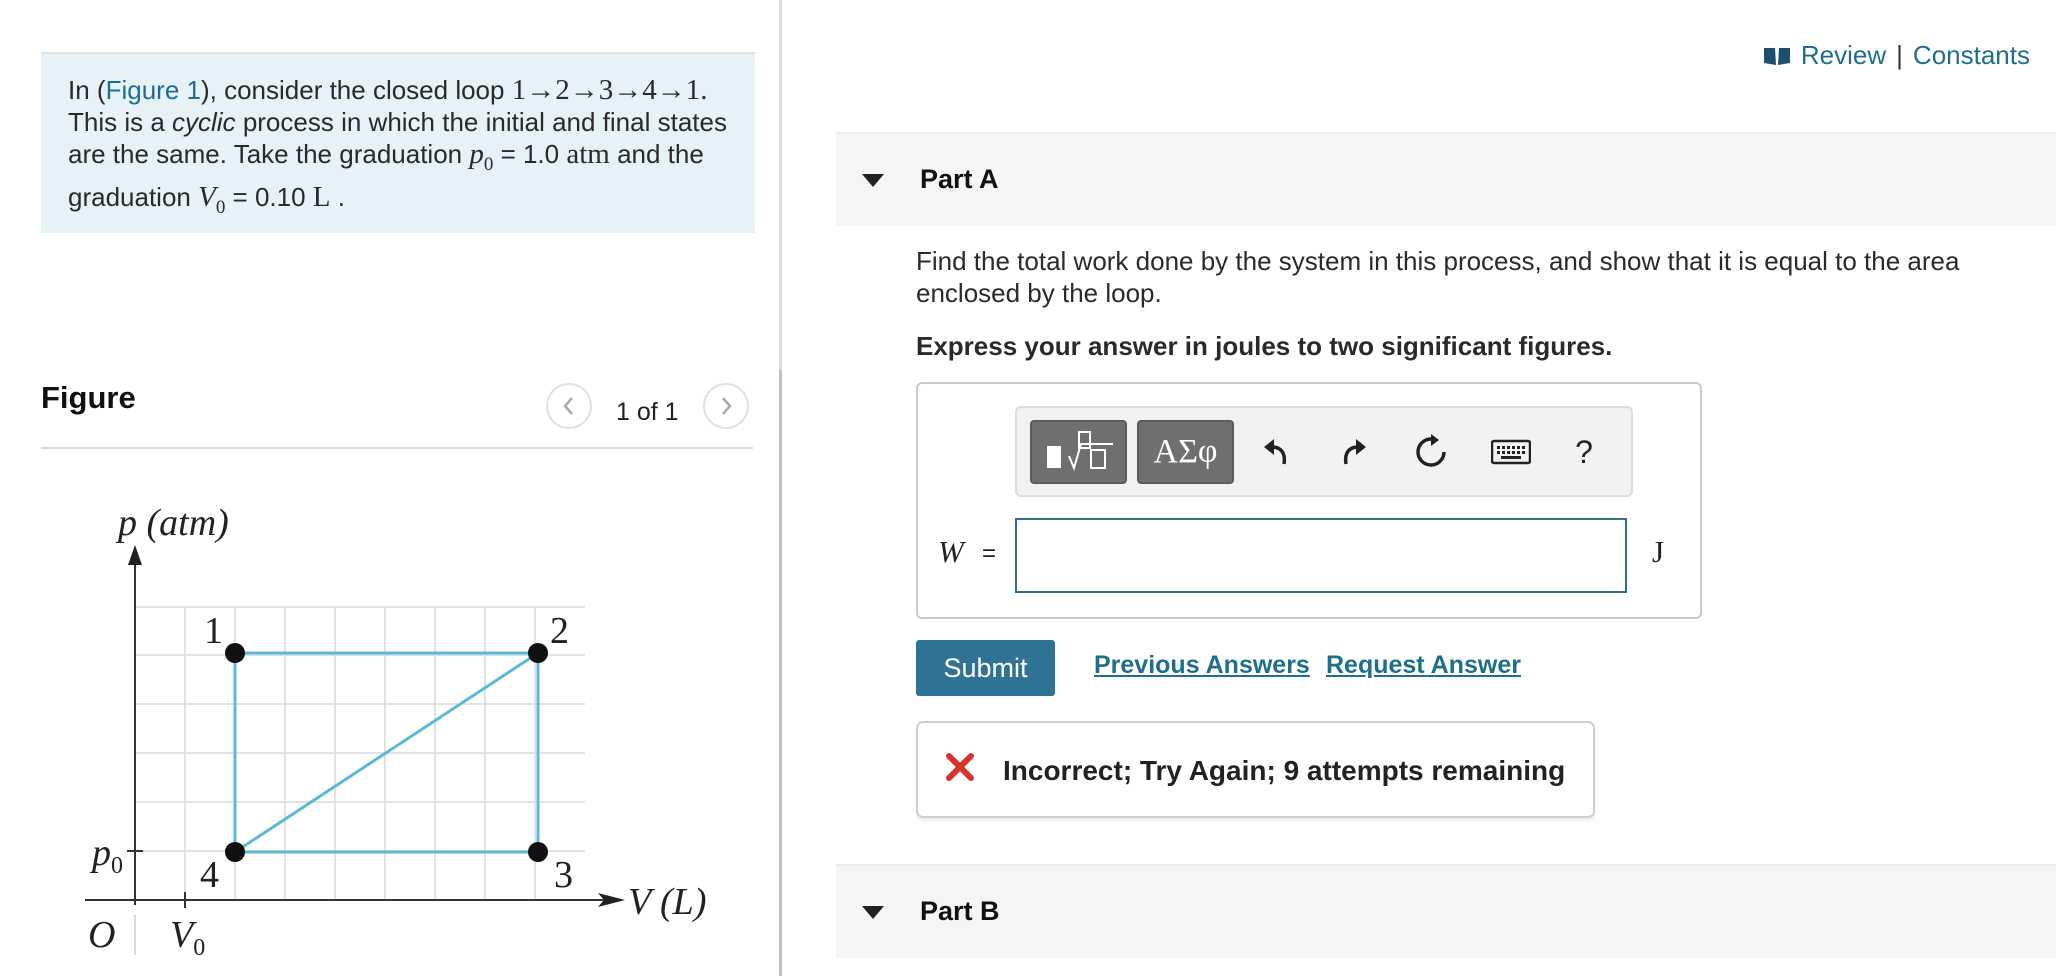 The image size is (2056, 976). I want to click on unit-label: J, so click(1658, 551).